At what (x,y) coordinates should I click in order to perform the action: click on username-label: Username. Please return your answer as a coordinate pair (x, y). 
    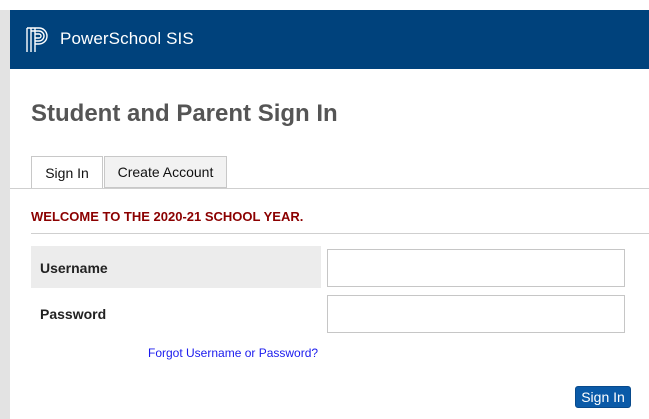
    Looking at the image, I should click on (74, 268).